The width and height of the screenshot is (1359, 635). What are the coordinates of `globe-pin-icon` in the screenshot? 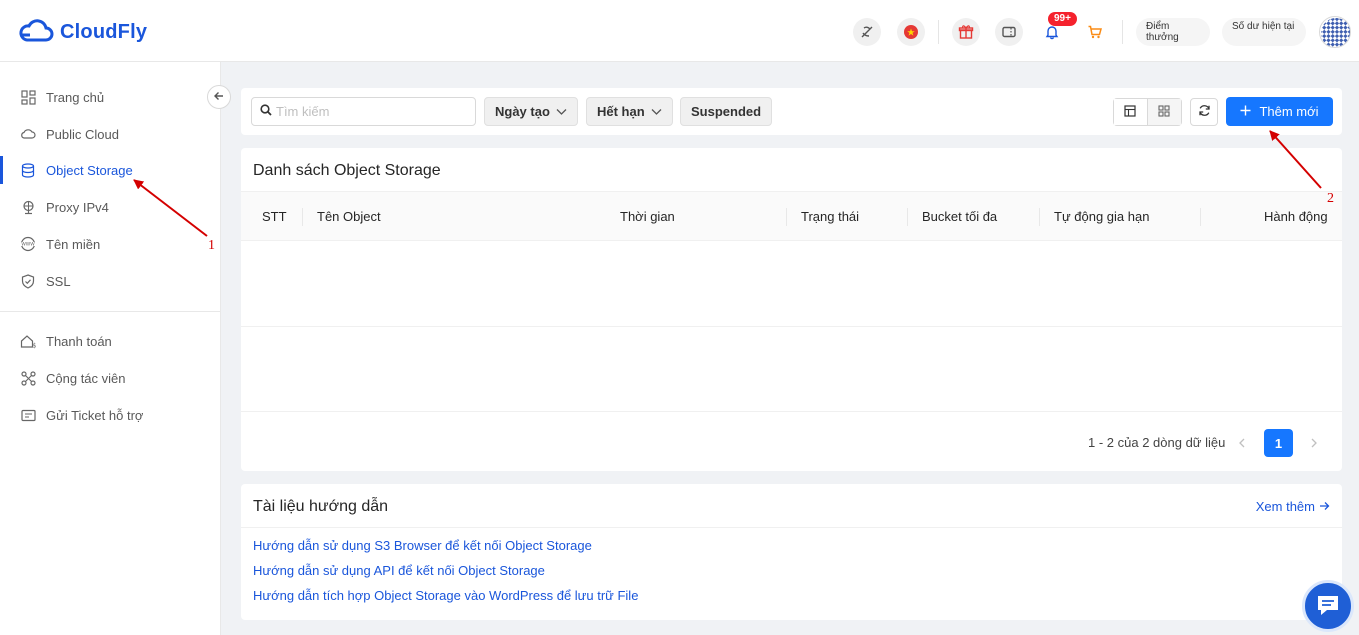 It's located at (28, 207).